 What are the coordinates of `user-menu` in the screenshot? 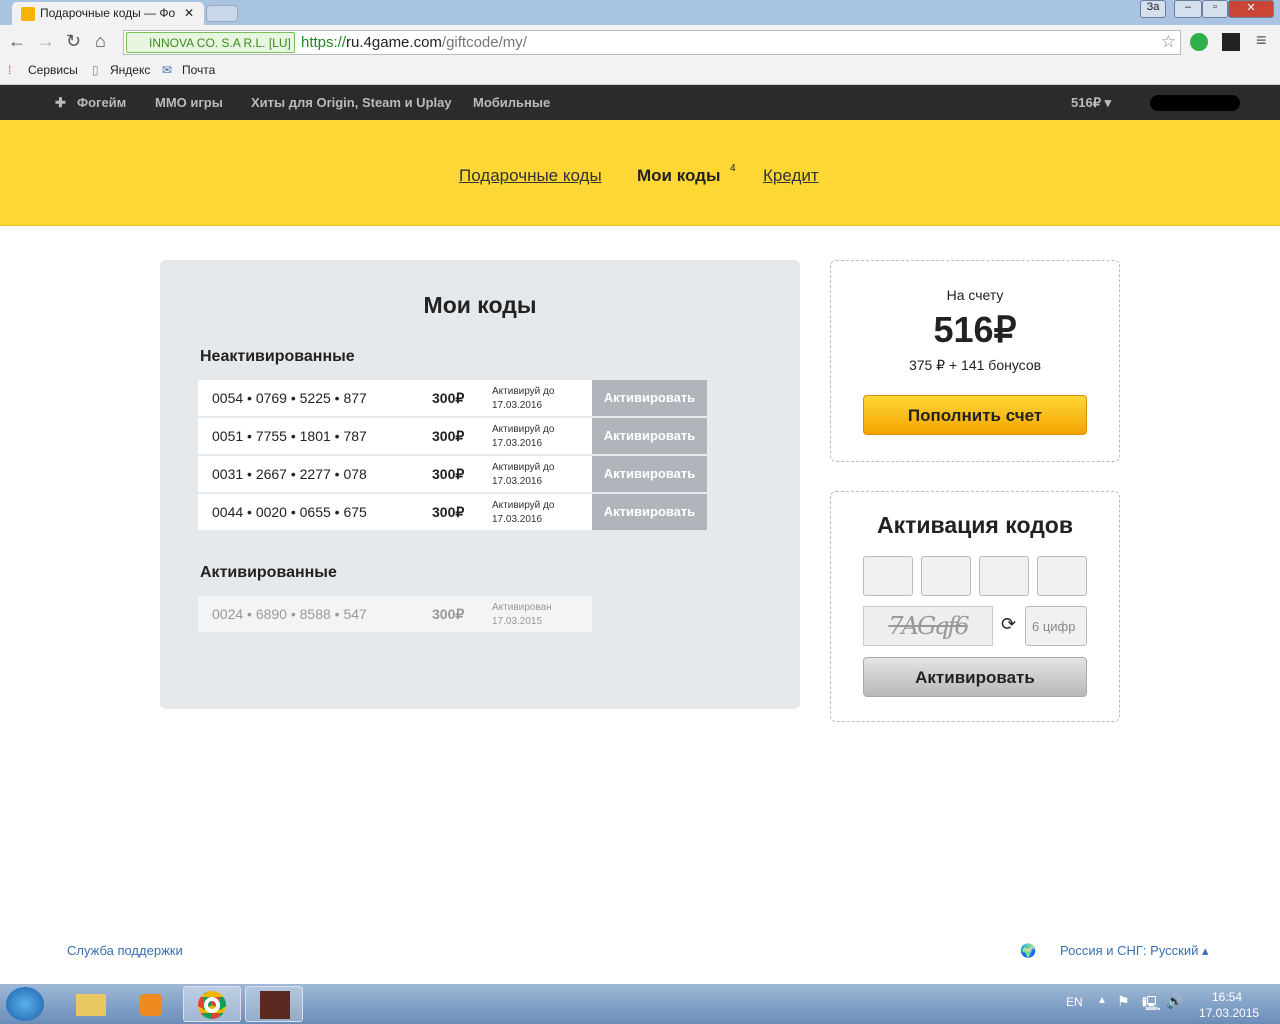 It's located at (1195, 103).